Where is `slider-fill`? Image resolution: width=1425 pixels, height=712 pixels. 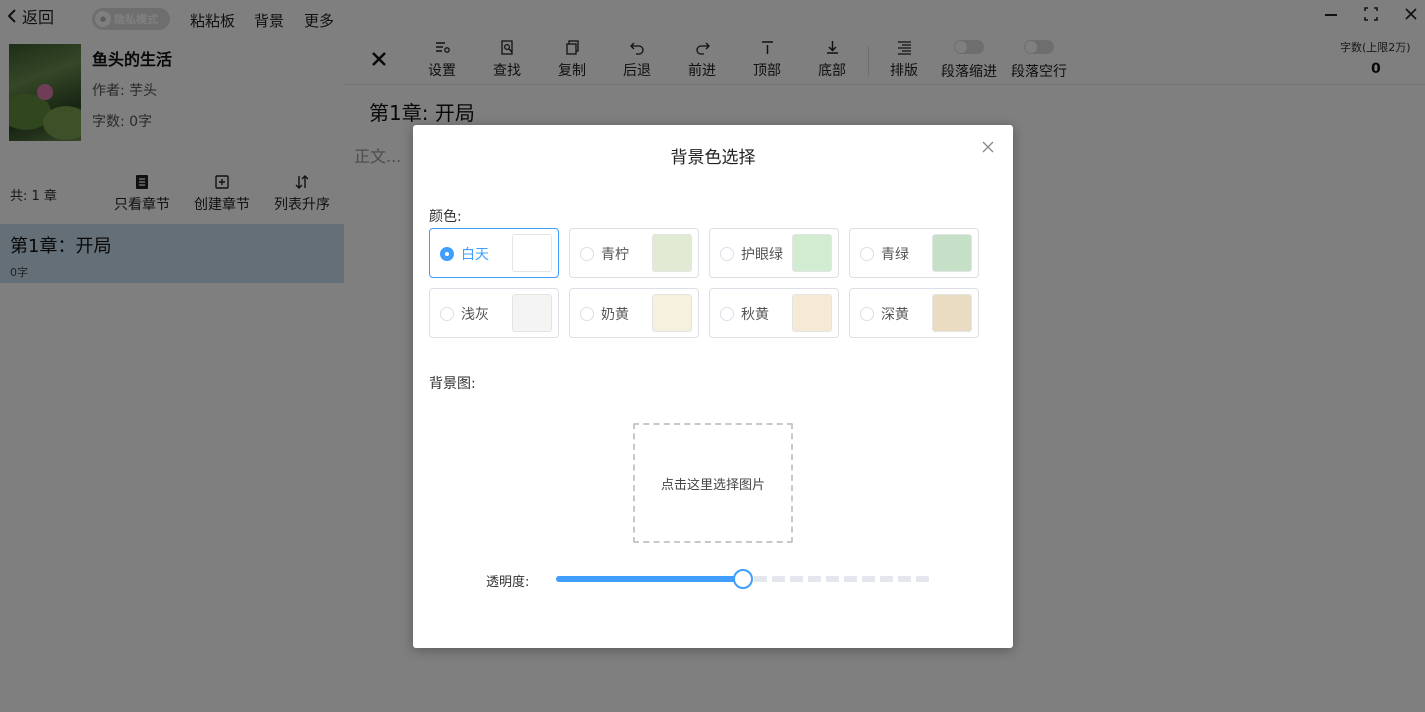
slider-fill is located at coordinates (649, 579).